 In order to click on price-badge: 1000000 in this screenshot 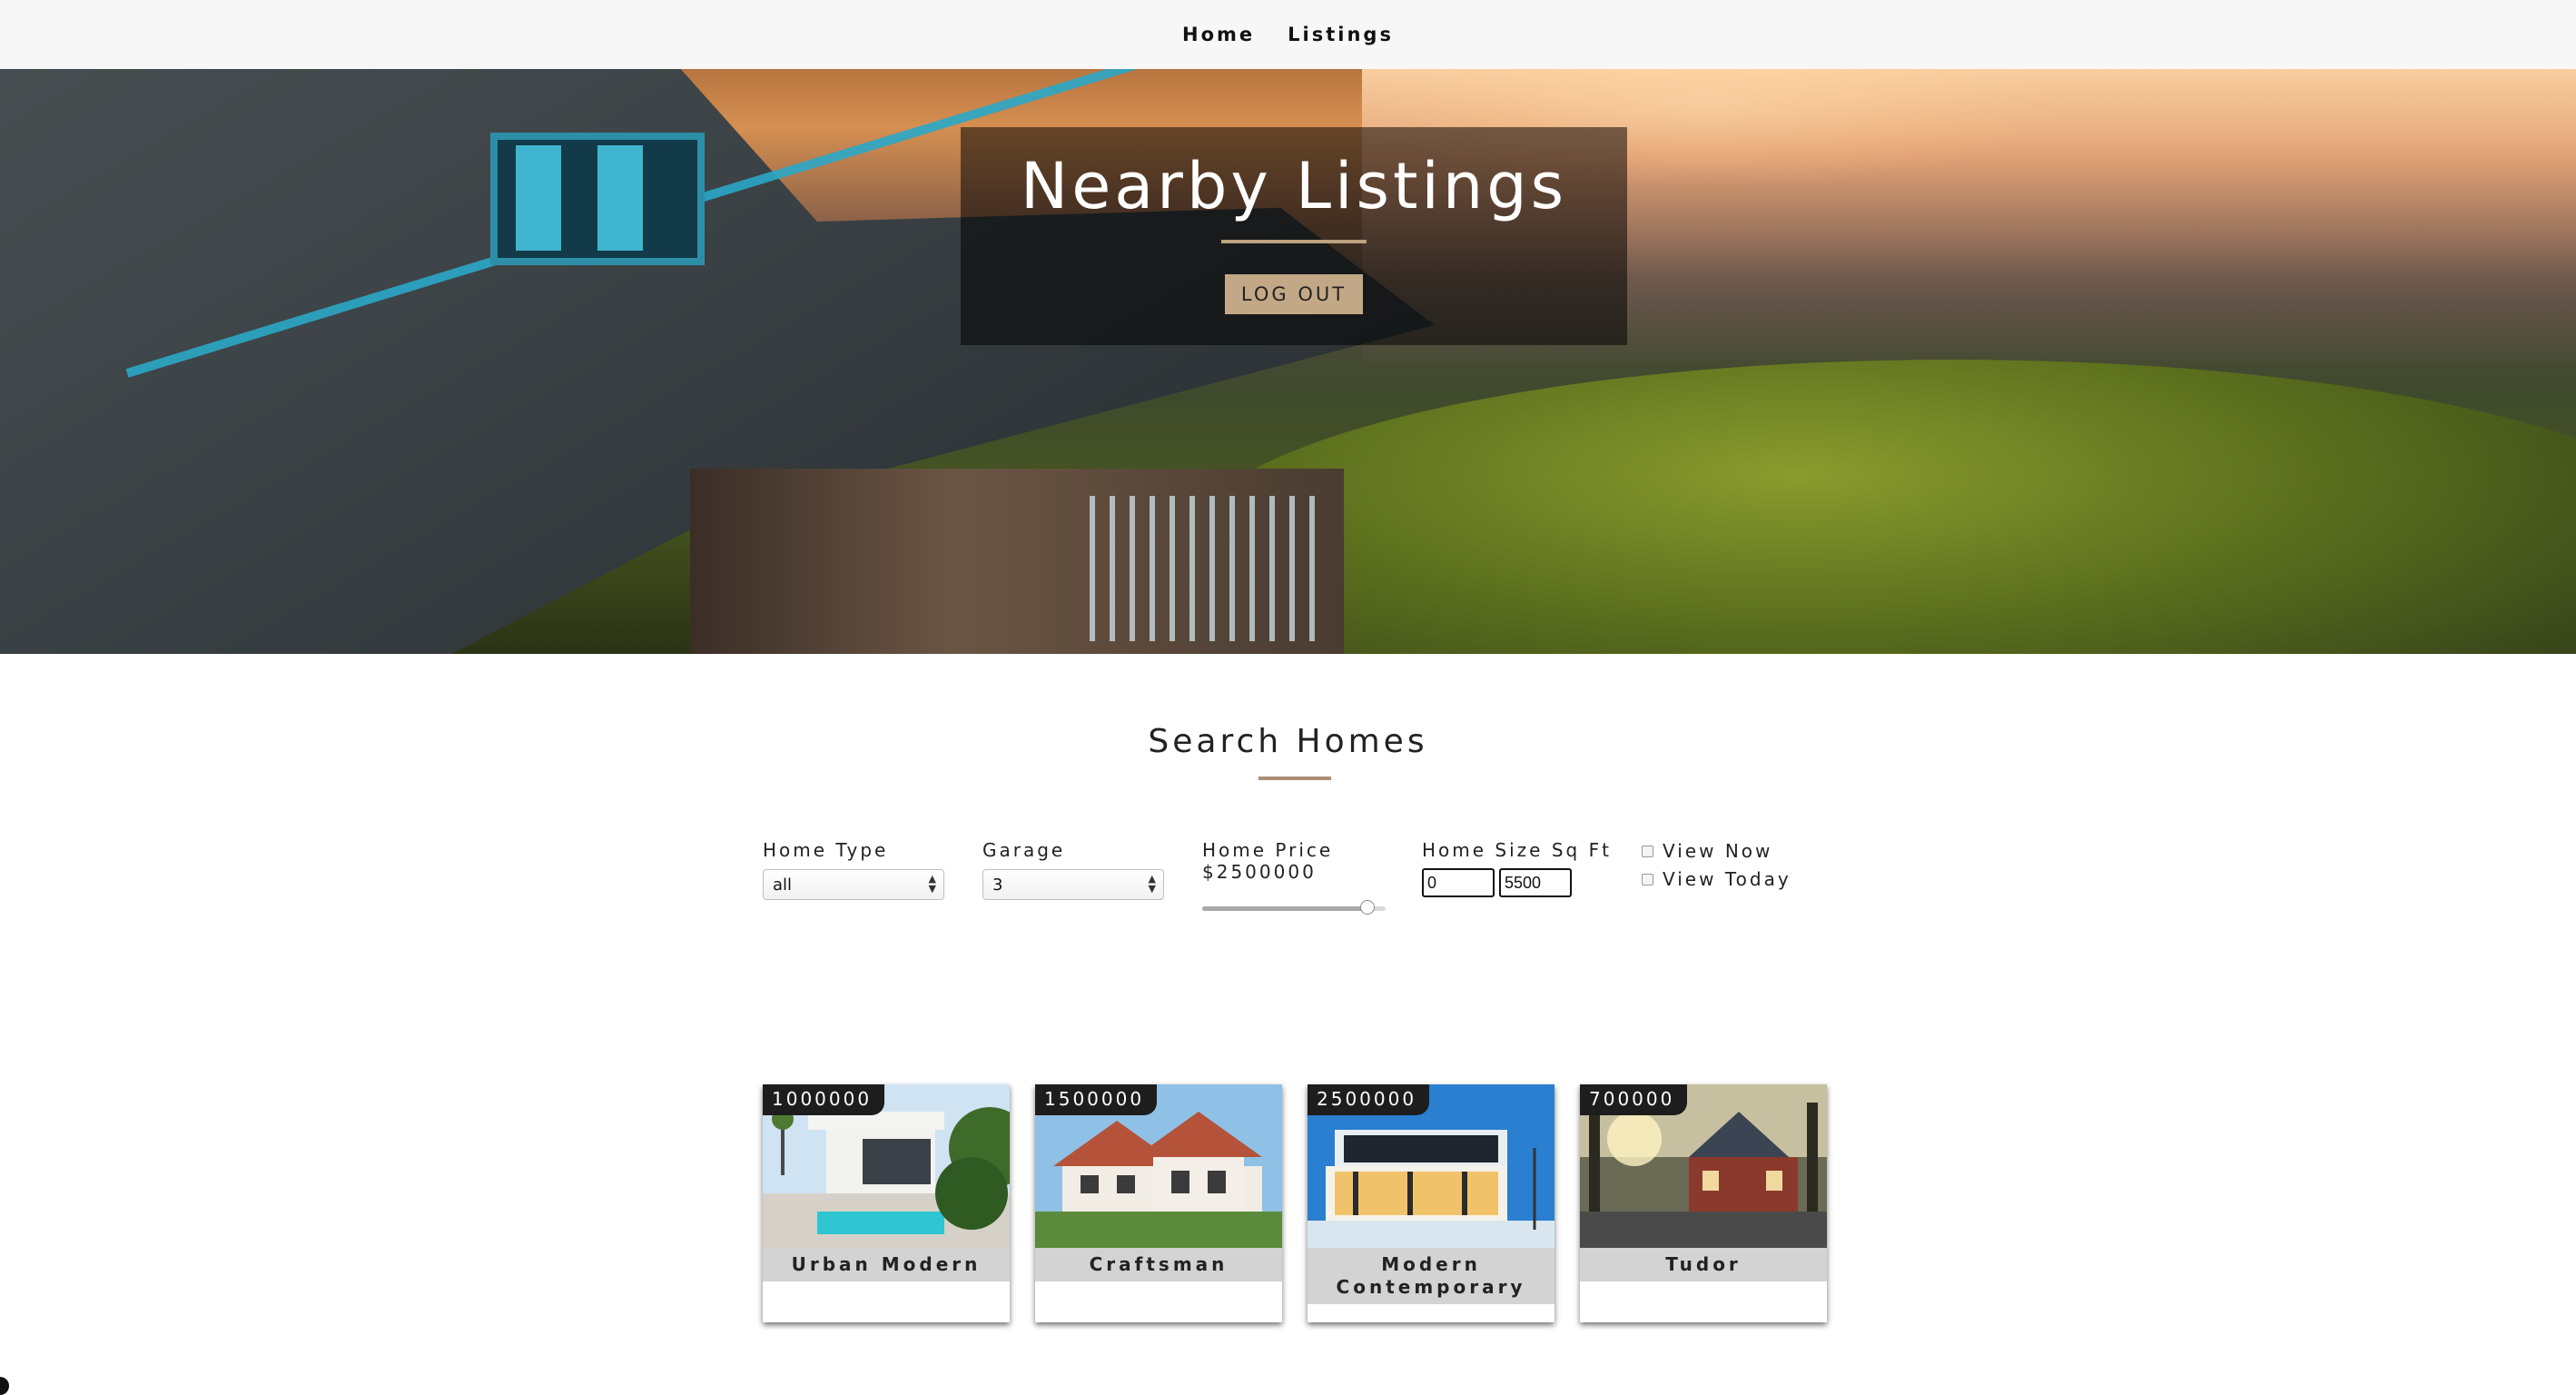, I will do `click(824, 1099)`.